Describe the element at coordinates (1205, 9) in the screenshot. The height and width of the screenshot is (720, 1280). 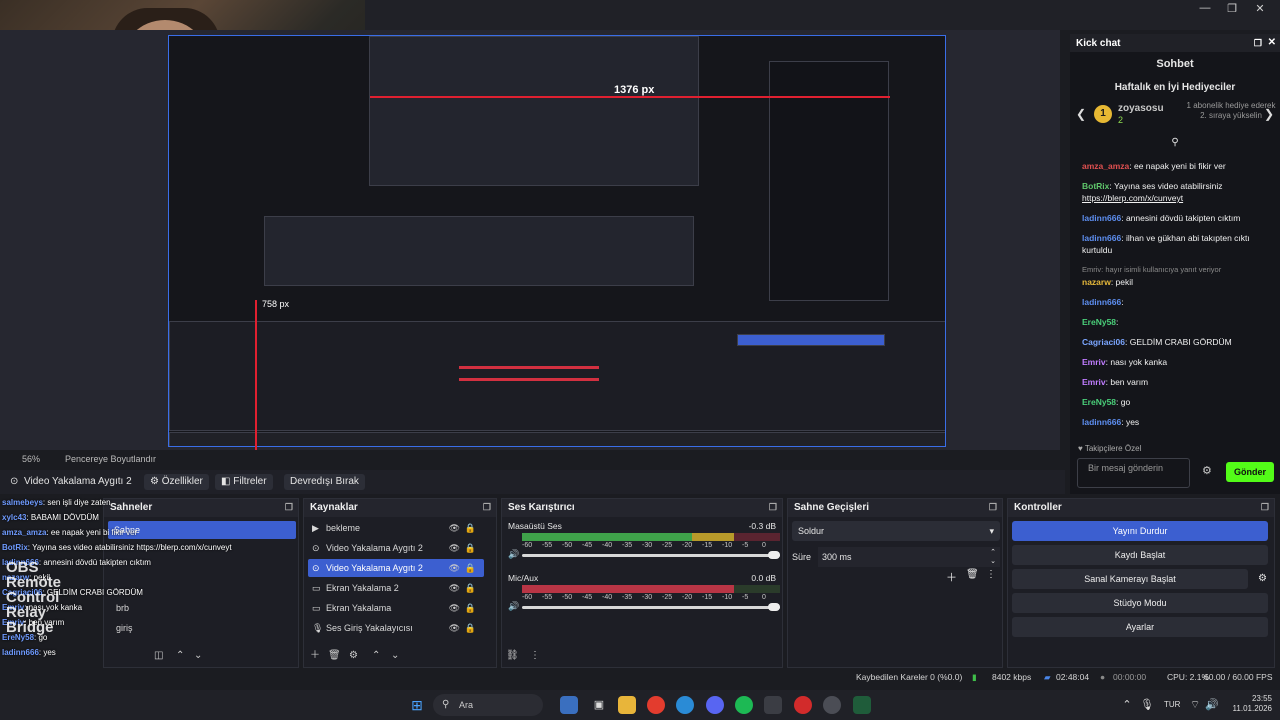
I see `minimize-icon: —` at that location.